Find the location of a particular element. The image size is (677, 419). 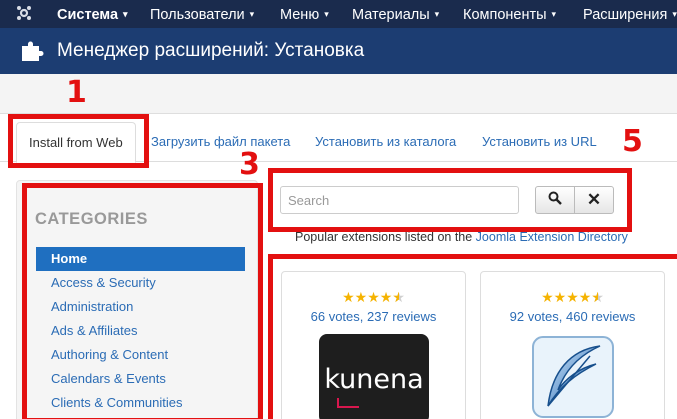

nav-menu-extensions: Расширения ▾ is located at coordinates (630, 14).